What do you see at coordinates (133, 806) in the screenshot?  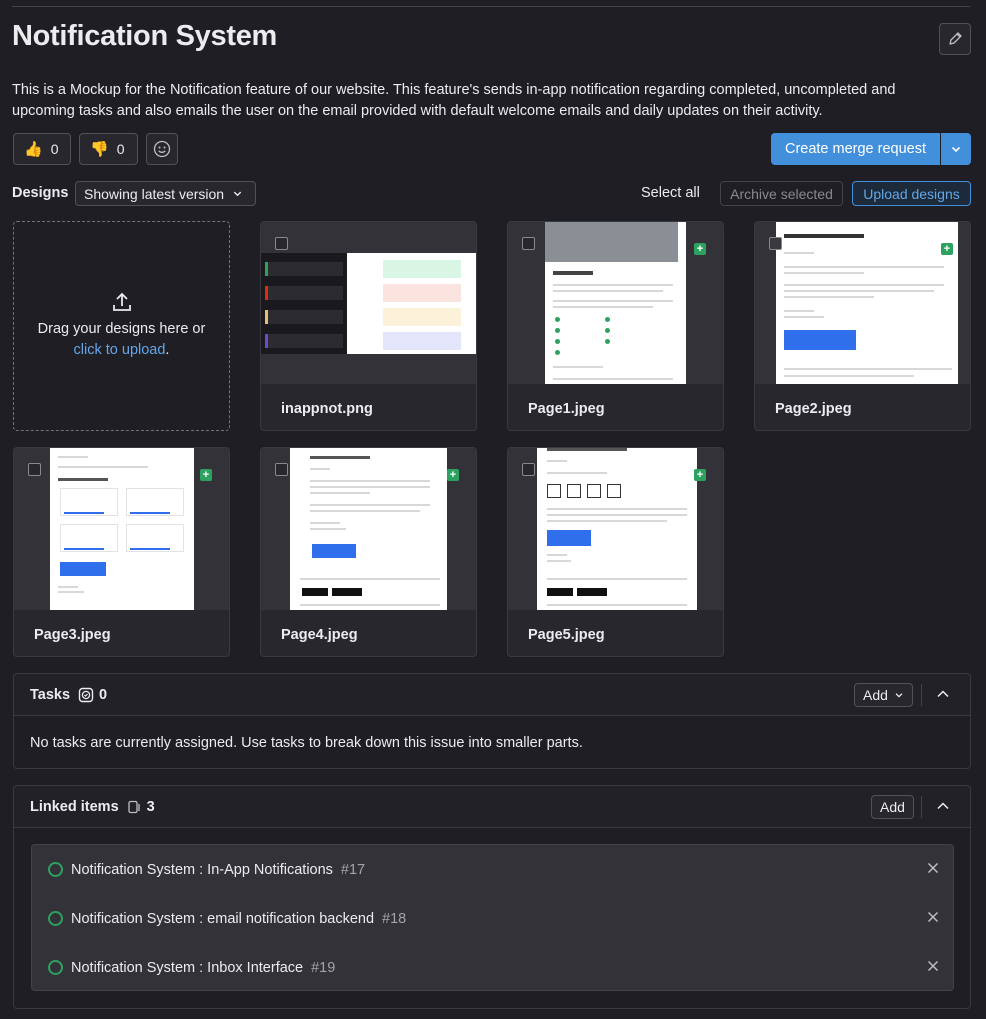 I see `link-items-icon` at bounding box center [133, 806].